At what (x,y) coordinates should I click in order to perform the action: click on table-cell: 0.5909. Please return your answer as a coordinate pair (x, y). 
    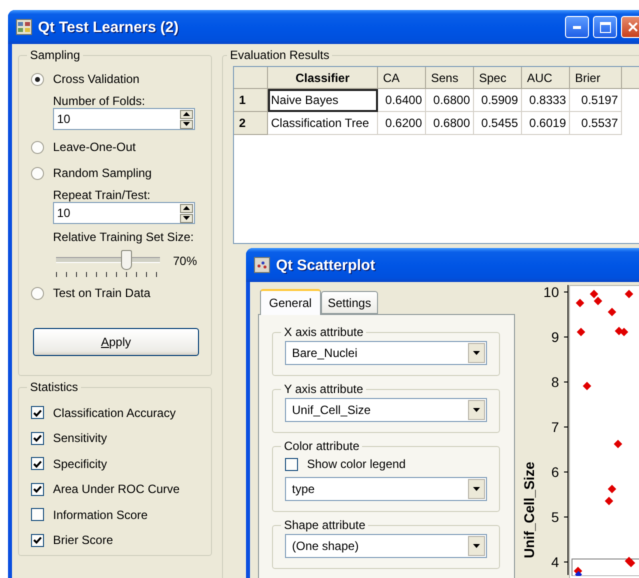
    Looking at the image, I should click on (498, 100).